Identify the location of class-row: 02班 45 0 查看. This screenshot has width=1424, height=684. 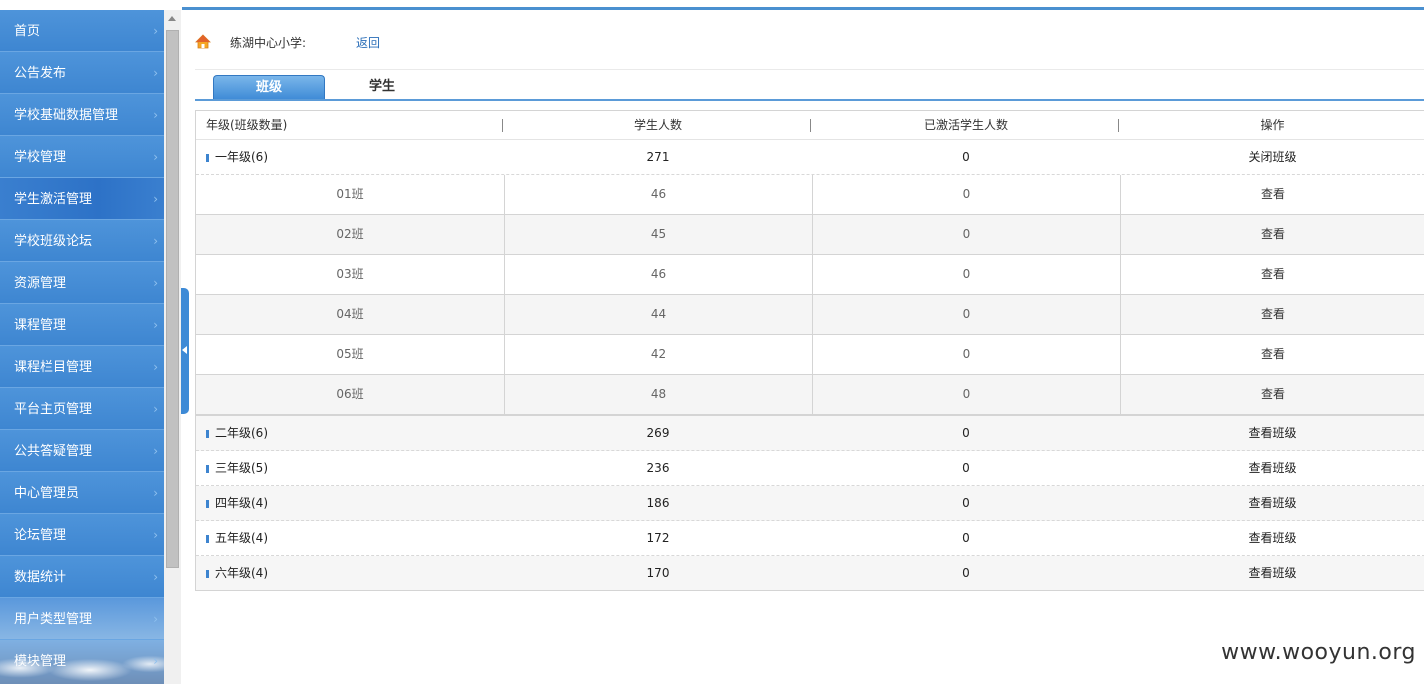
(810, 235).